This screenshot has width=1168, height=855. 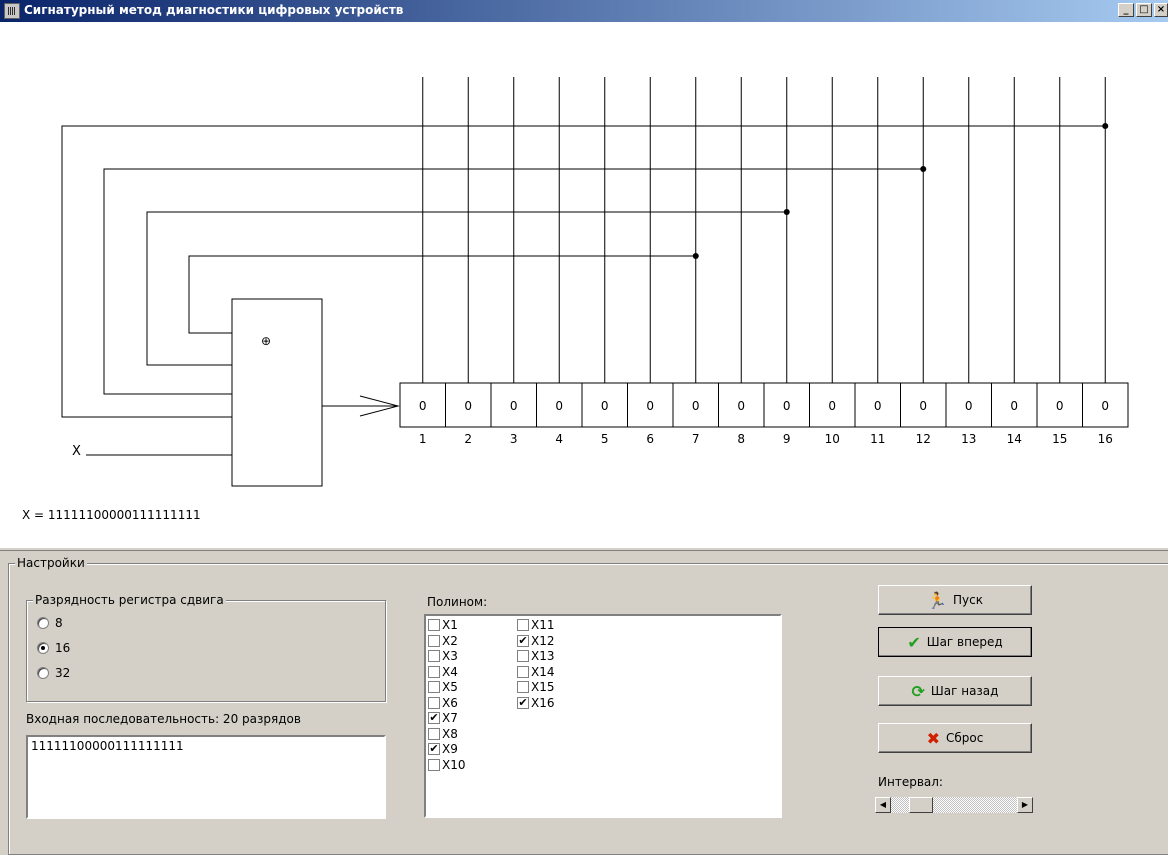 What do you see at coordinates (423, 439) in the screenshot?
I see `register-index: 1` at bounding box center [423, 439].